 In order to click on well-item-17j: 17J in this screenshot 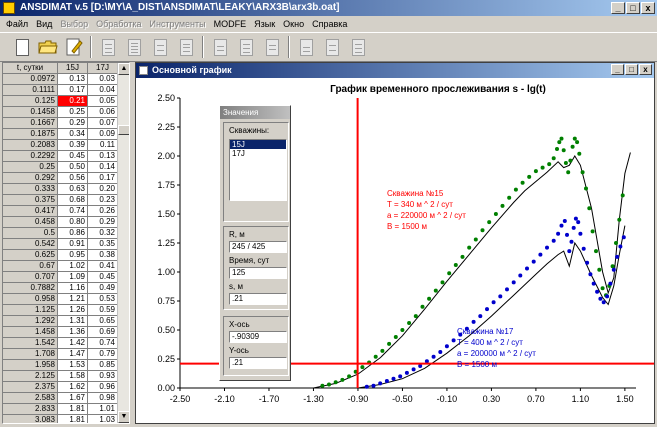, I will do `click(258, 153)`.